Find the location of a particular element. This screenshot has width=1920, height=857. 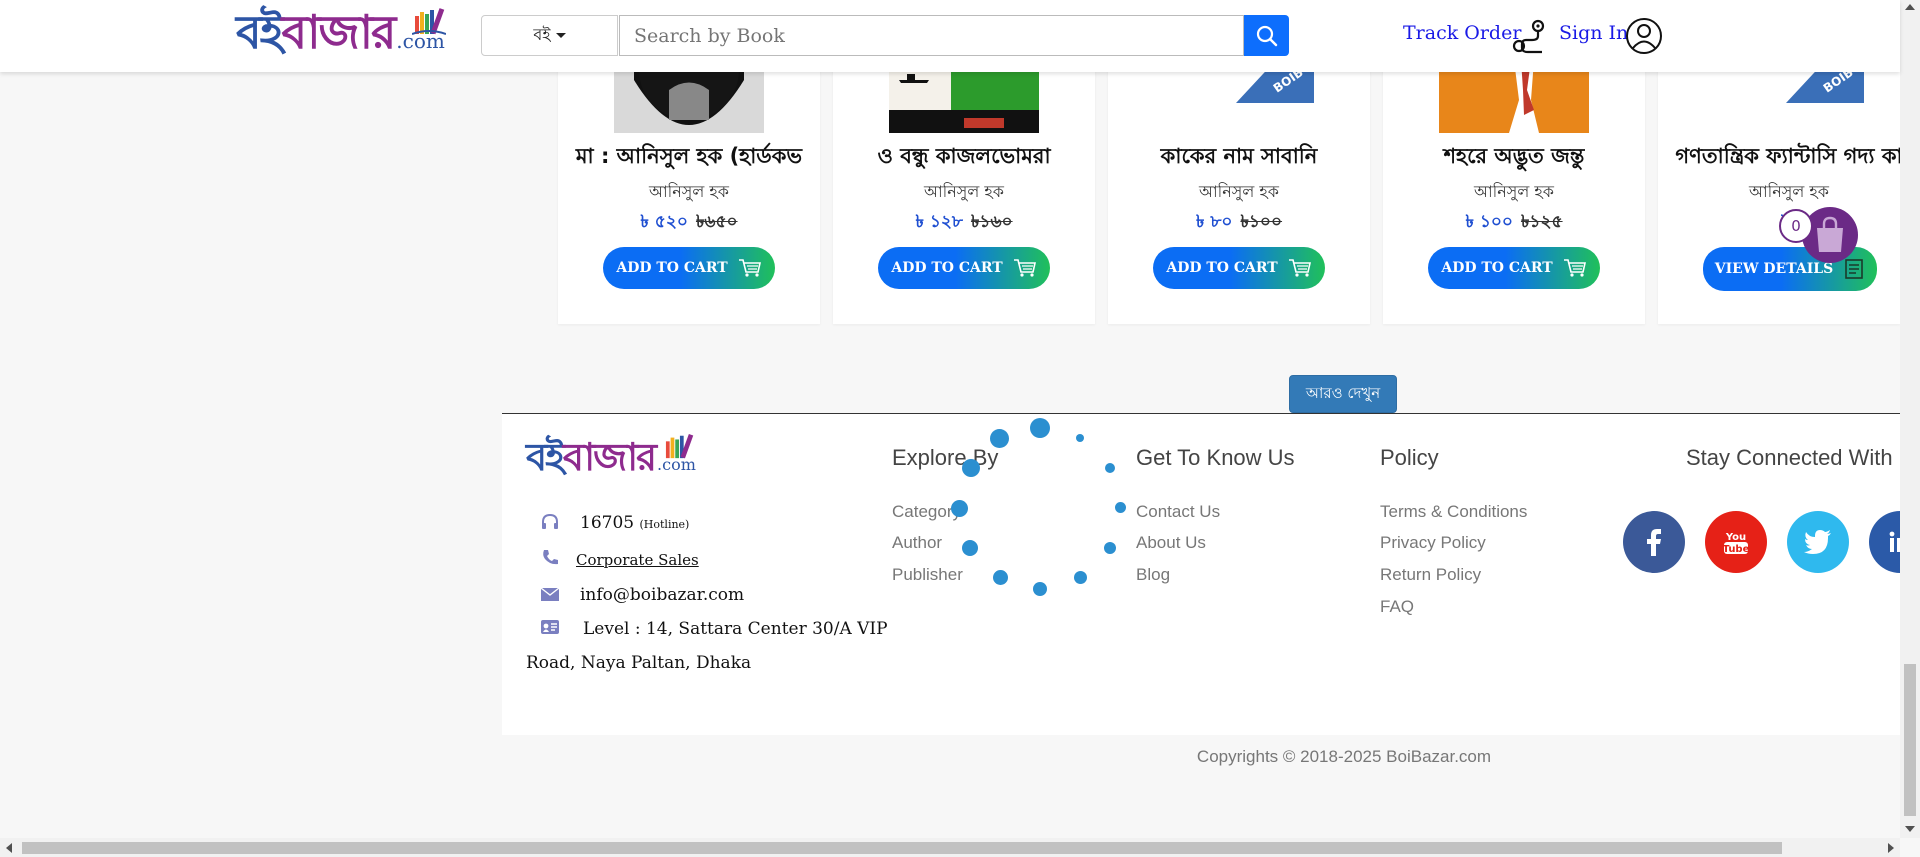

scroll-down-arrow-icon is located at coordinates (1910, 829).